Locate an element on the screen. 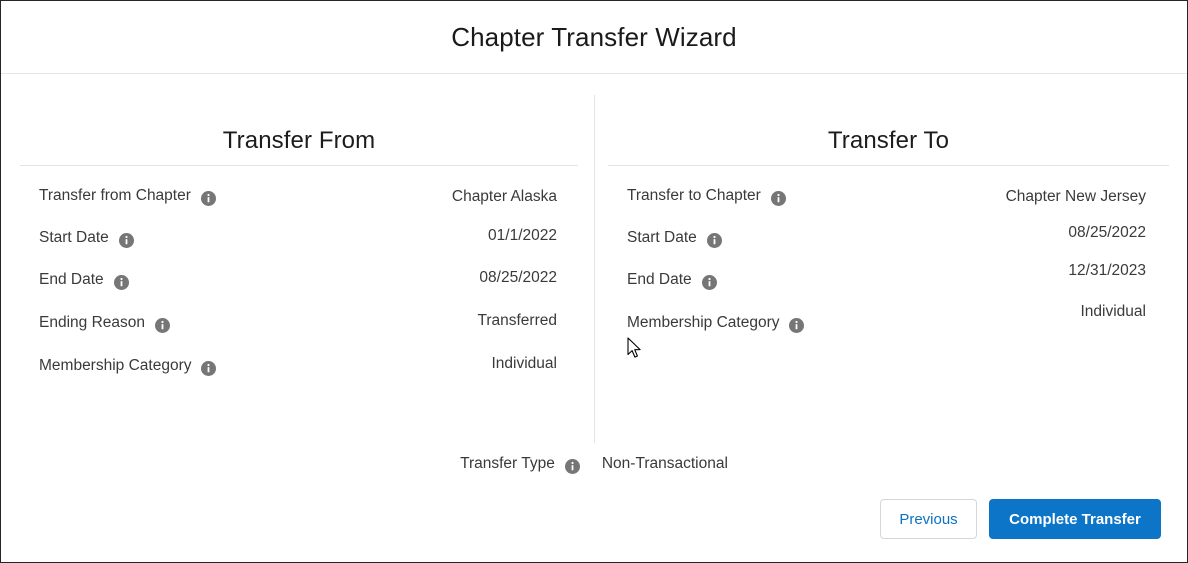  field-value-membership-category-to: Individual is located at coordinates (1113, 311).